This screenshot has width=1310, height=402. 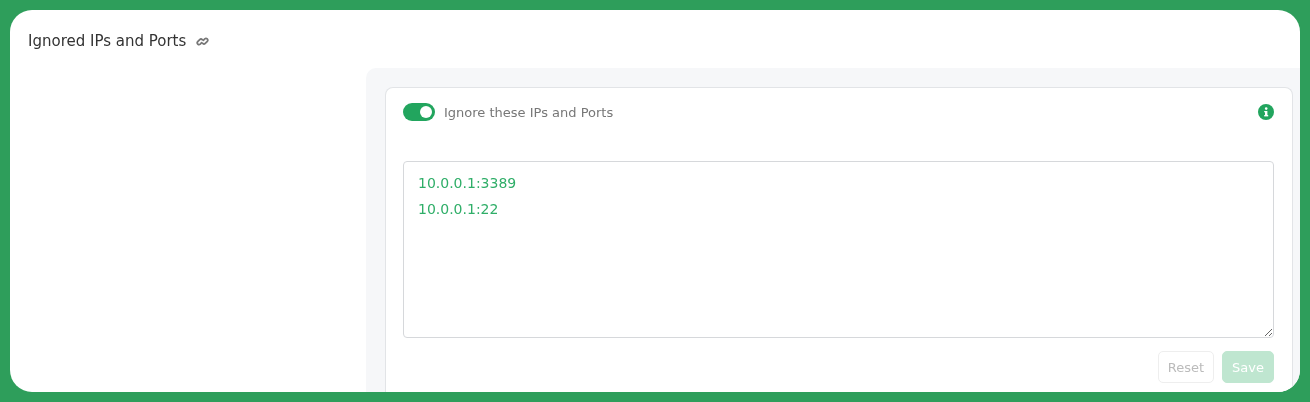 What do you see at coordinates (529, 112) in the screenshot?
I see `toggle-label: Ignore these IPs and Ports` at bounding box center [529, 112].